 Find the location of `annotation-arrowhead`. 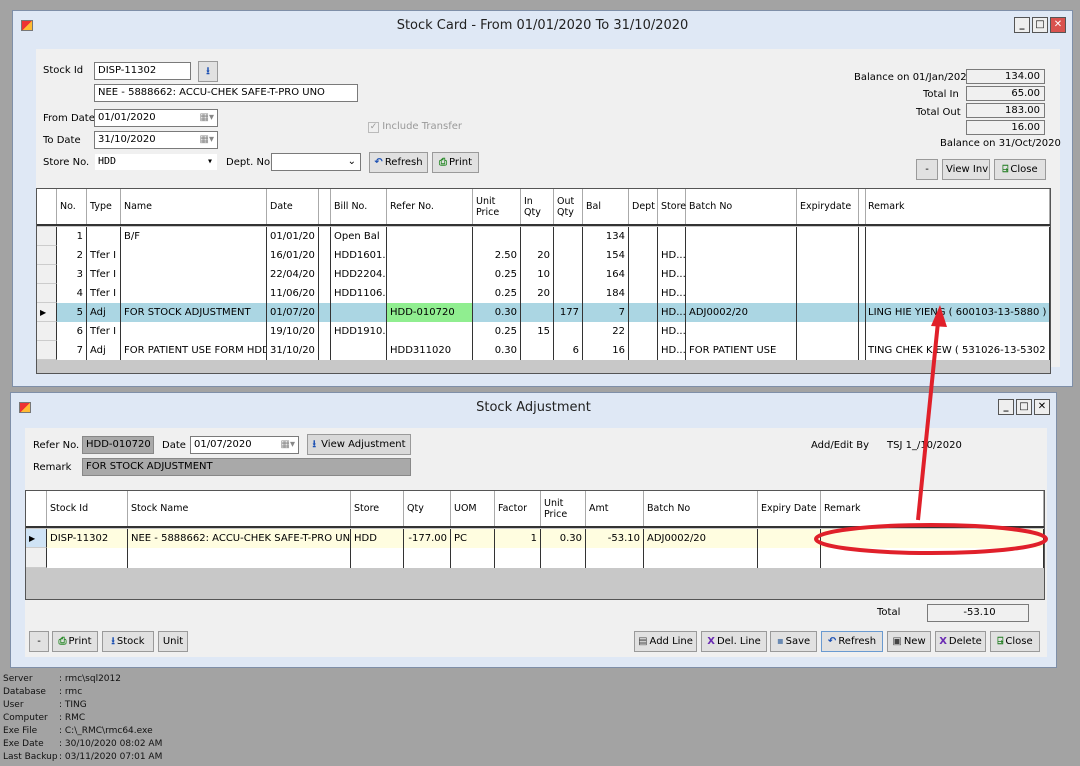

annotation-arrowhead is located at coordinates (939, 316).